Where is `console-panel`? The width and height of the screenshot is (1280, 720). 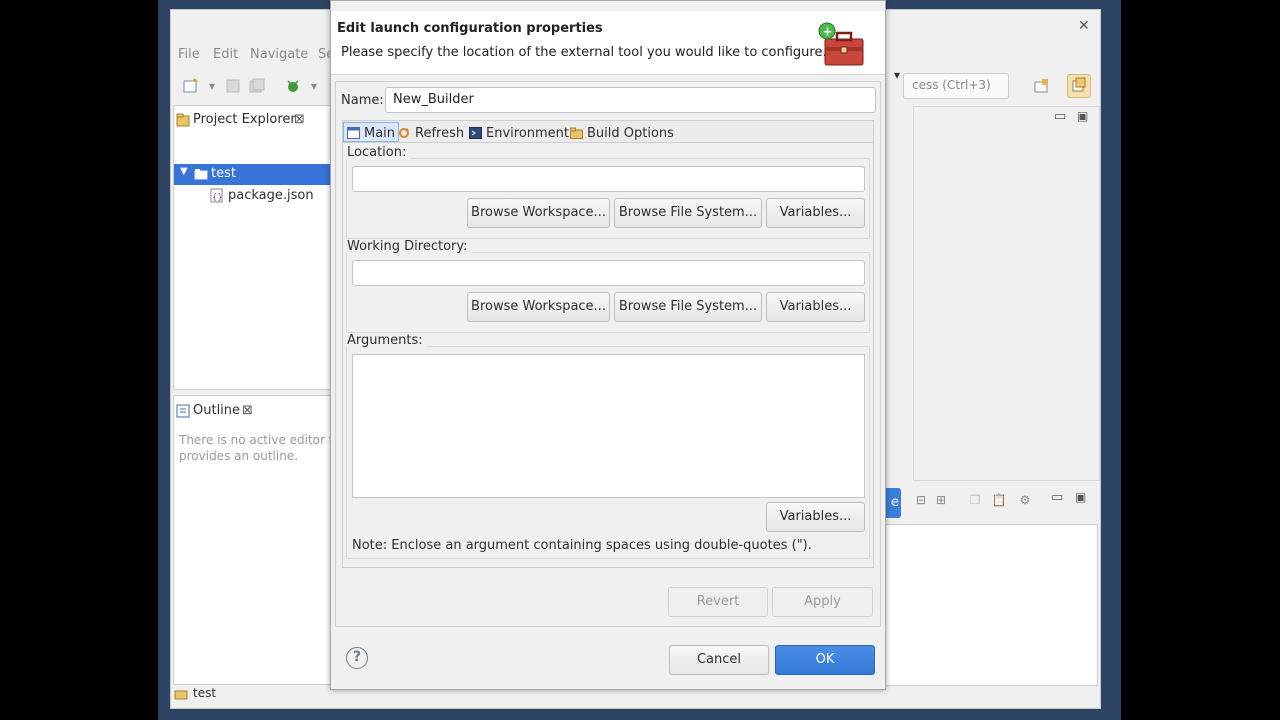
console-panel is located at coordinates (990, 605).